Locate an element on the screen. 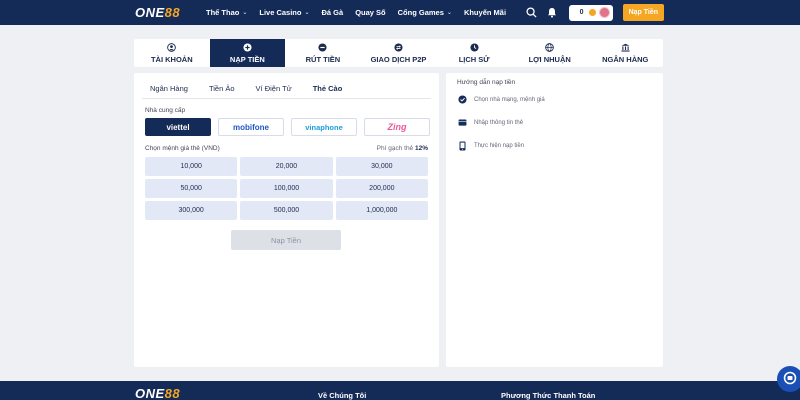  deposit-method-tabs: Ngân Hàng Tiền Ảo Ví Điện Tử Thẻ Cào is located at coordinates (248, 90).